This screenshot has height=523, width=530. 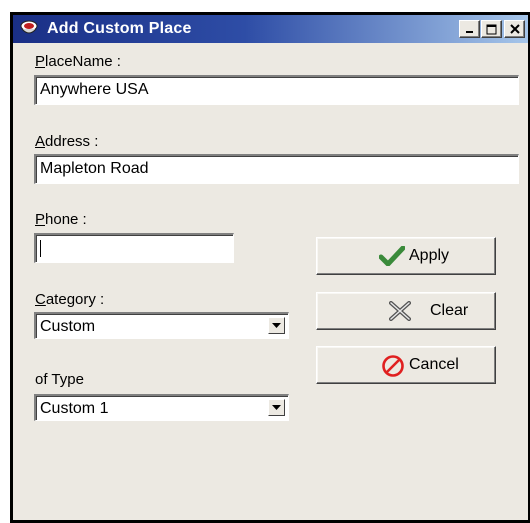 What do you see at coordinates (61, 219) in the screenshot?
I see `phone-label: Phone :` at bounding box center [61, 219].